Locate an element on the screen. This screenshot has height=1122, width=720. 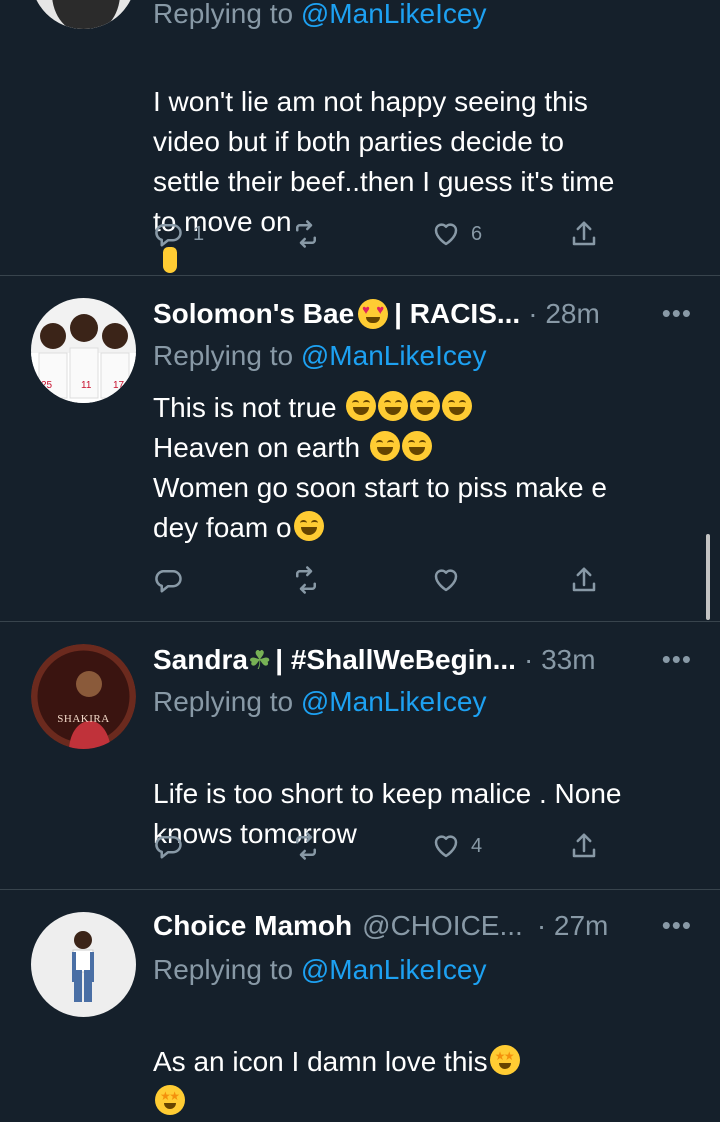
reply-button: 1 is located at coordinates (178, 234).